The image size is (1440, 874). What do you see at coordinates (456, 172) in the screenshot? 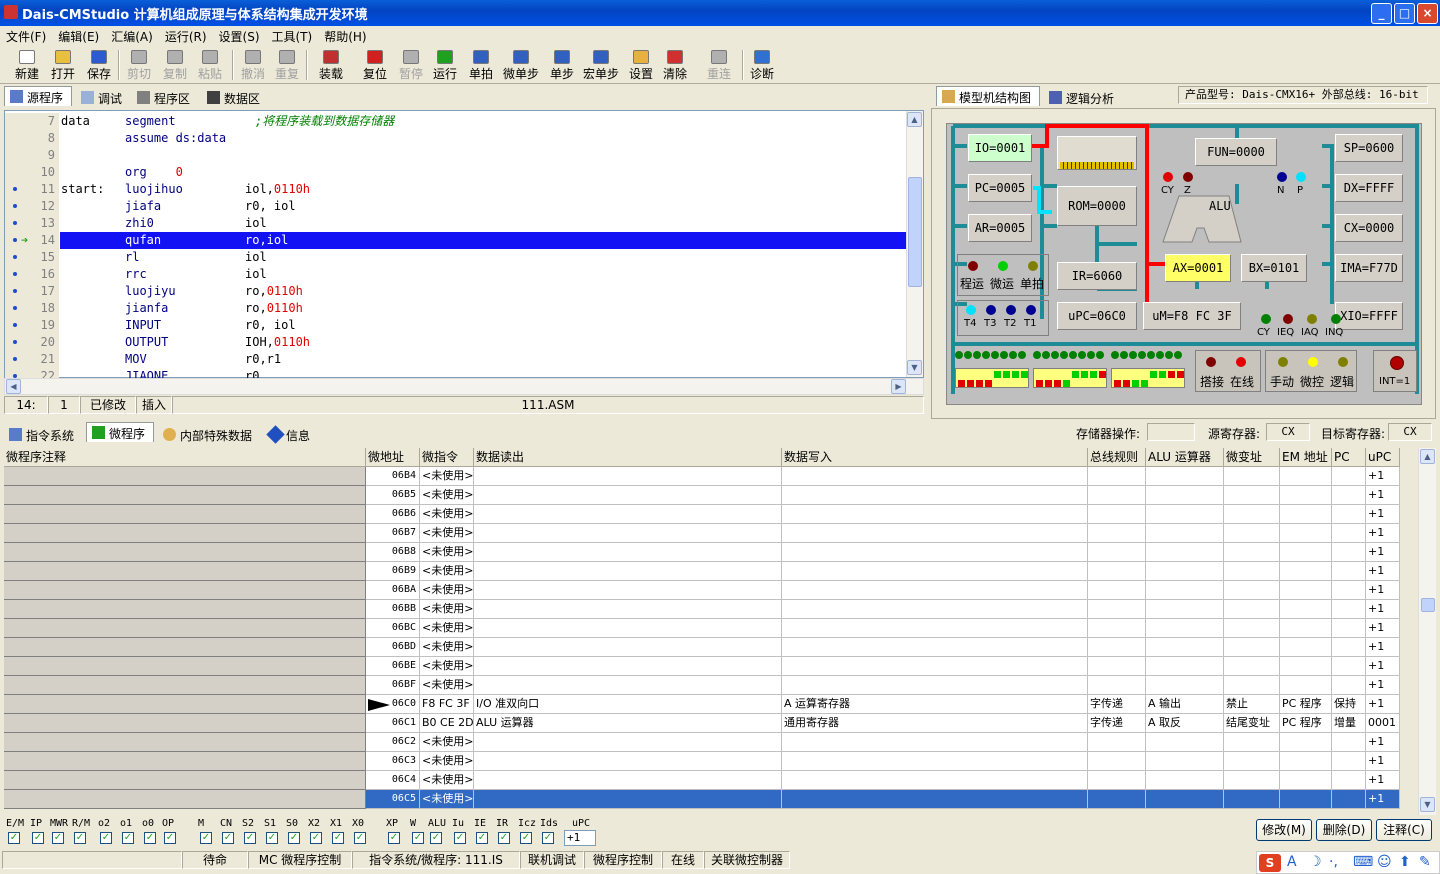
I see `code-line: 10 org 0` at bounding box center [456, 172].